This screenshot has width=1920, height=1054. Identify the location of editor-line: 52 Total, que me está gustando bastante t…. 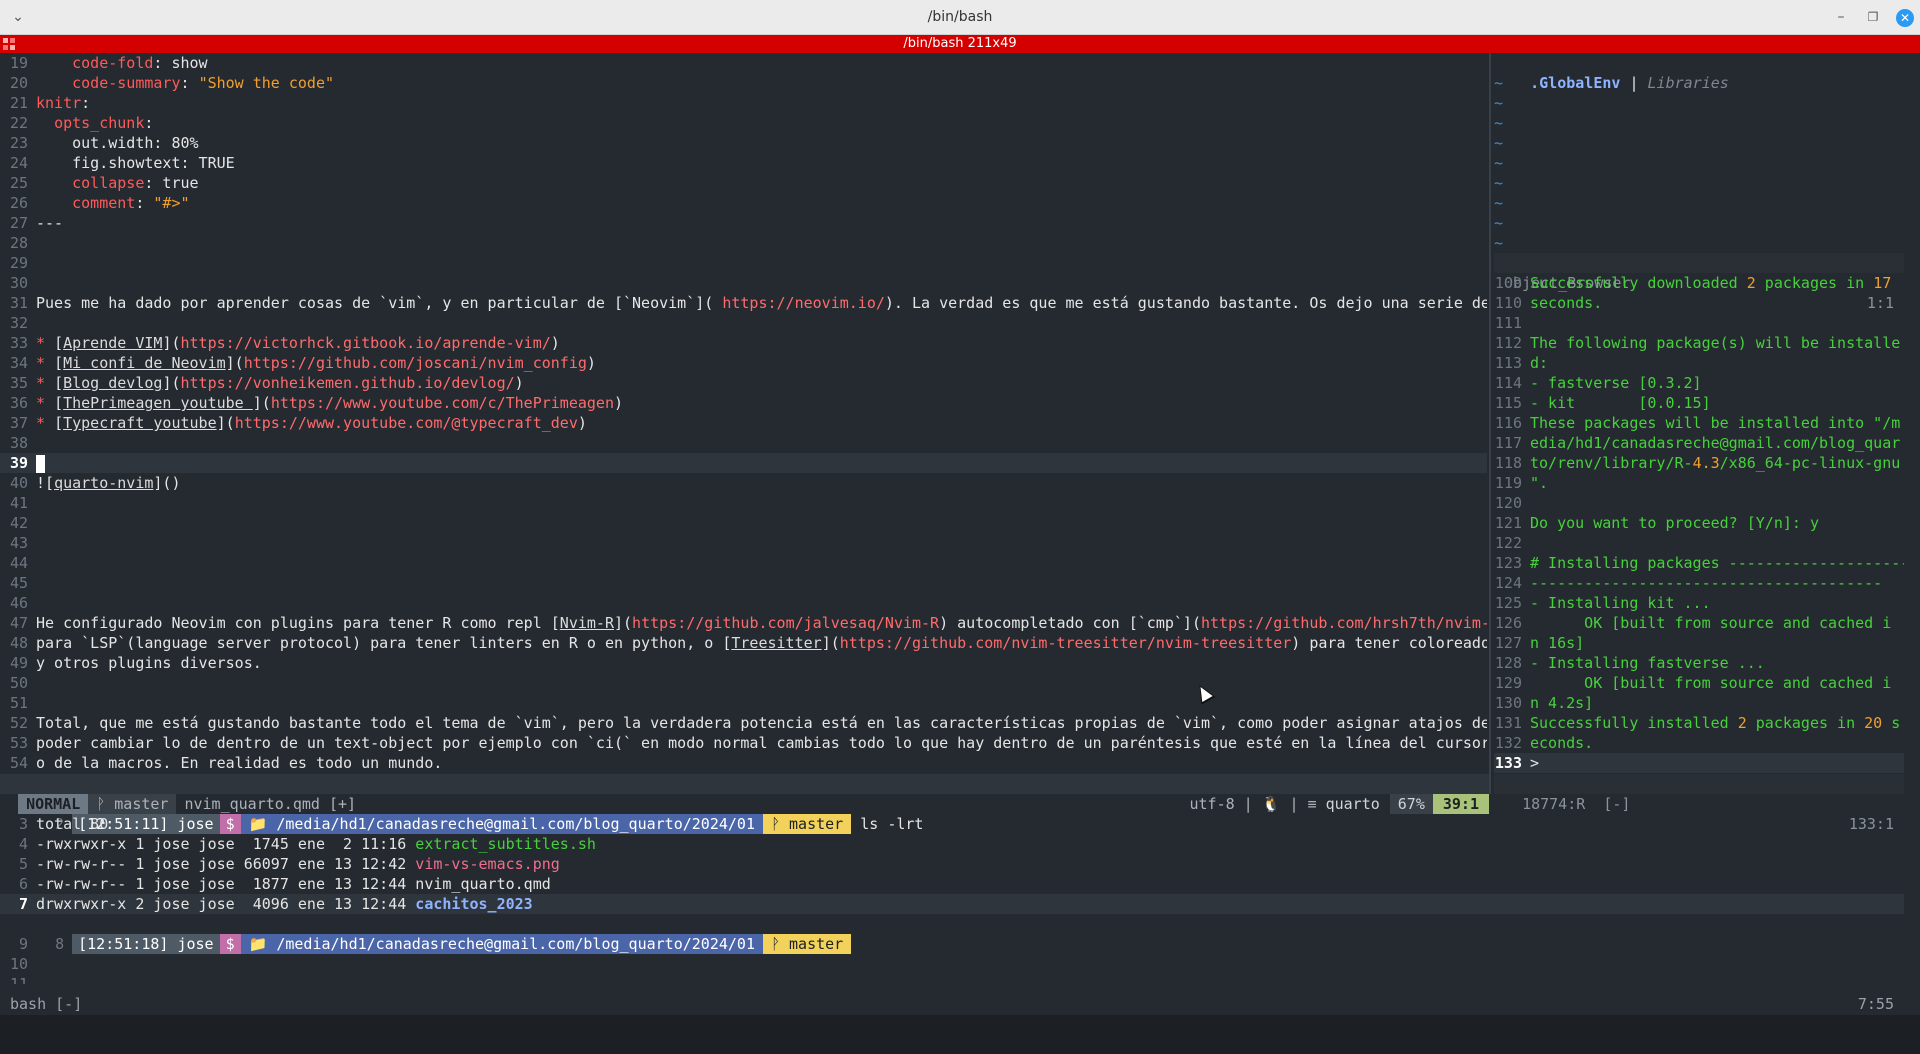
(743, 723).